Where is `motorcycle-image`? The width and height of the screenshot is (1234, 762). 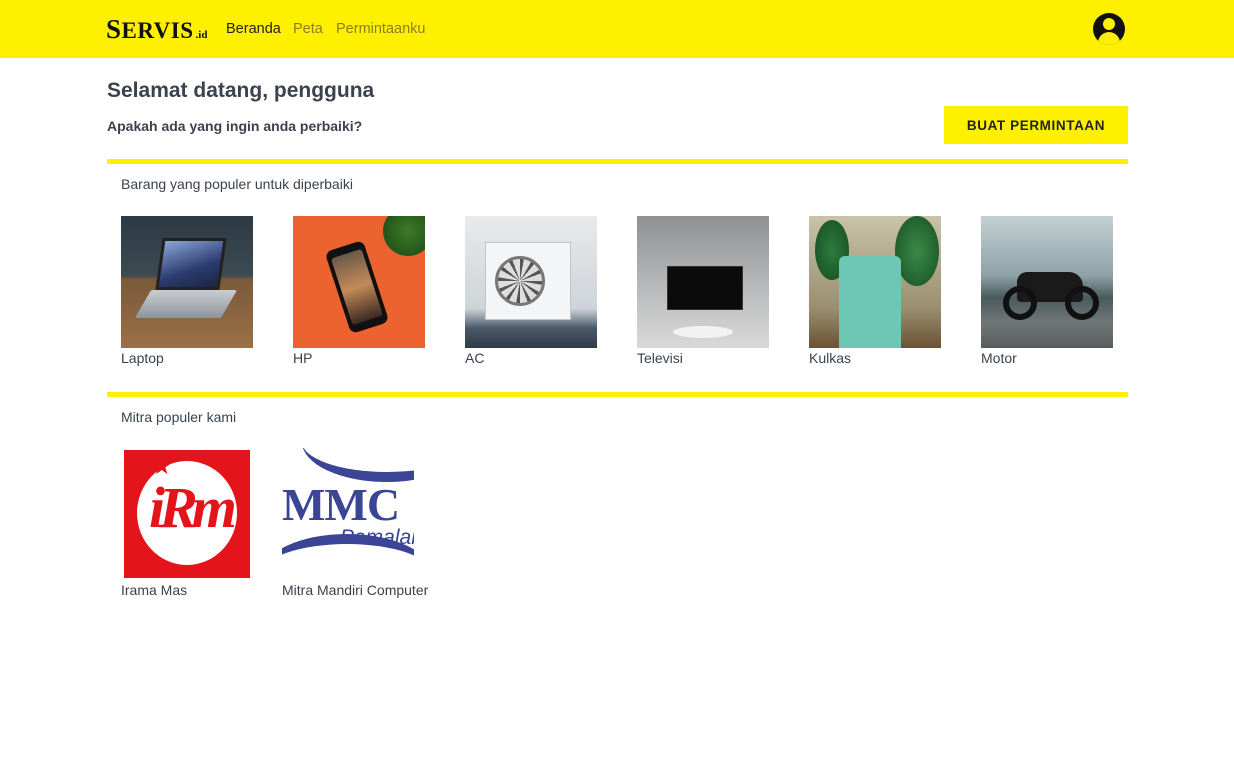
motorcycle-image is located at coordinates (1047, 282).